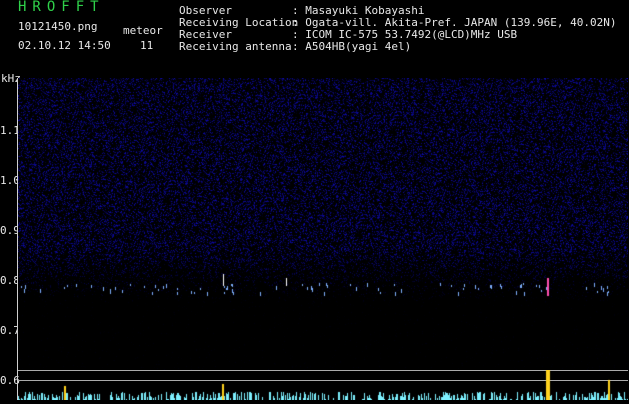 The height and width of the screenshot is (404, 629). I want to click on info-antenna-value: : A504HB(yagi 4el), so click(352, 46).